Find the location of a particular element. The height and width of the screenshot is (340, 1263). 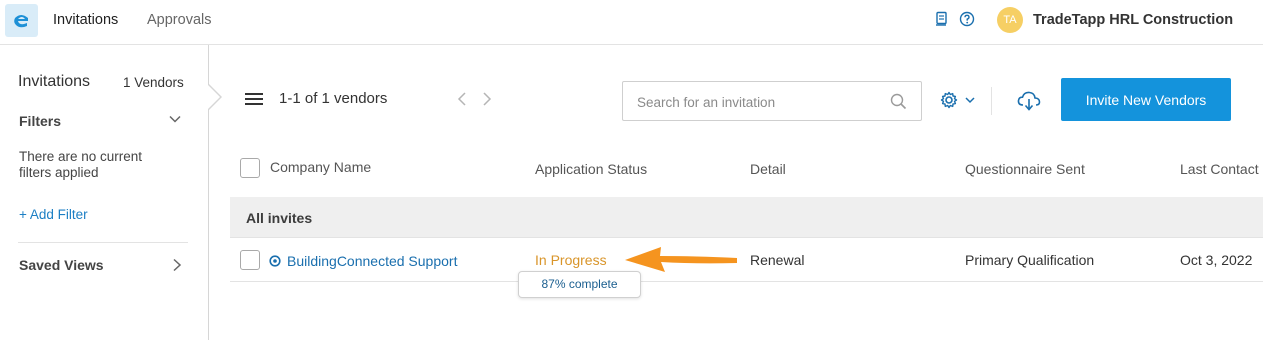

sidebar-title: Invitations is located at coordinates (54, 81).